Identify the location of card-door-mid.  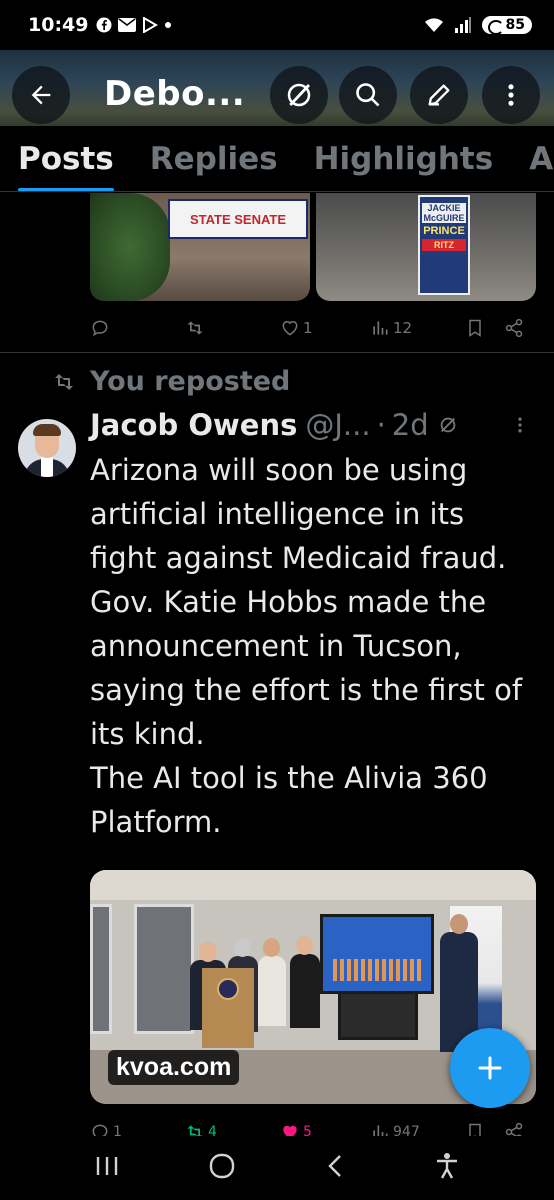
(164, 969).